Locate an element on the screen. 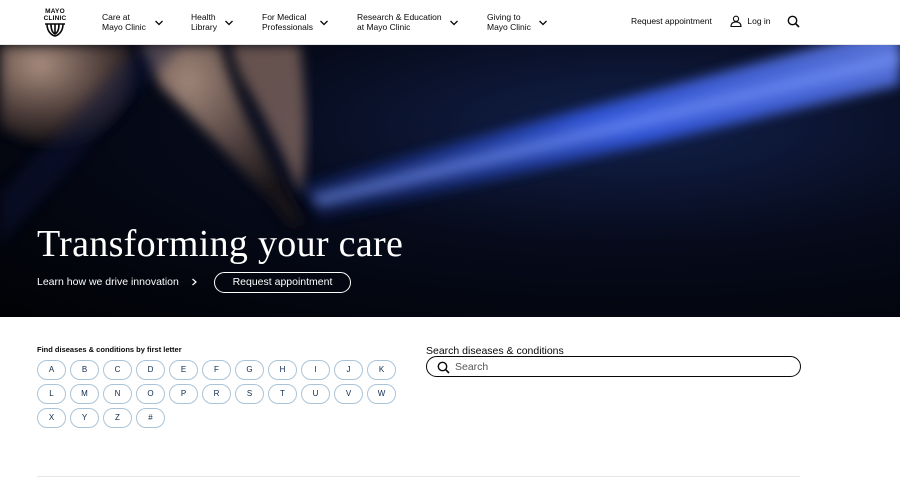 The height and width of the screenshot is (480, 900). nav-research-education: Research & Education at Mayo Clinic is located at coordinates (407, 22).